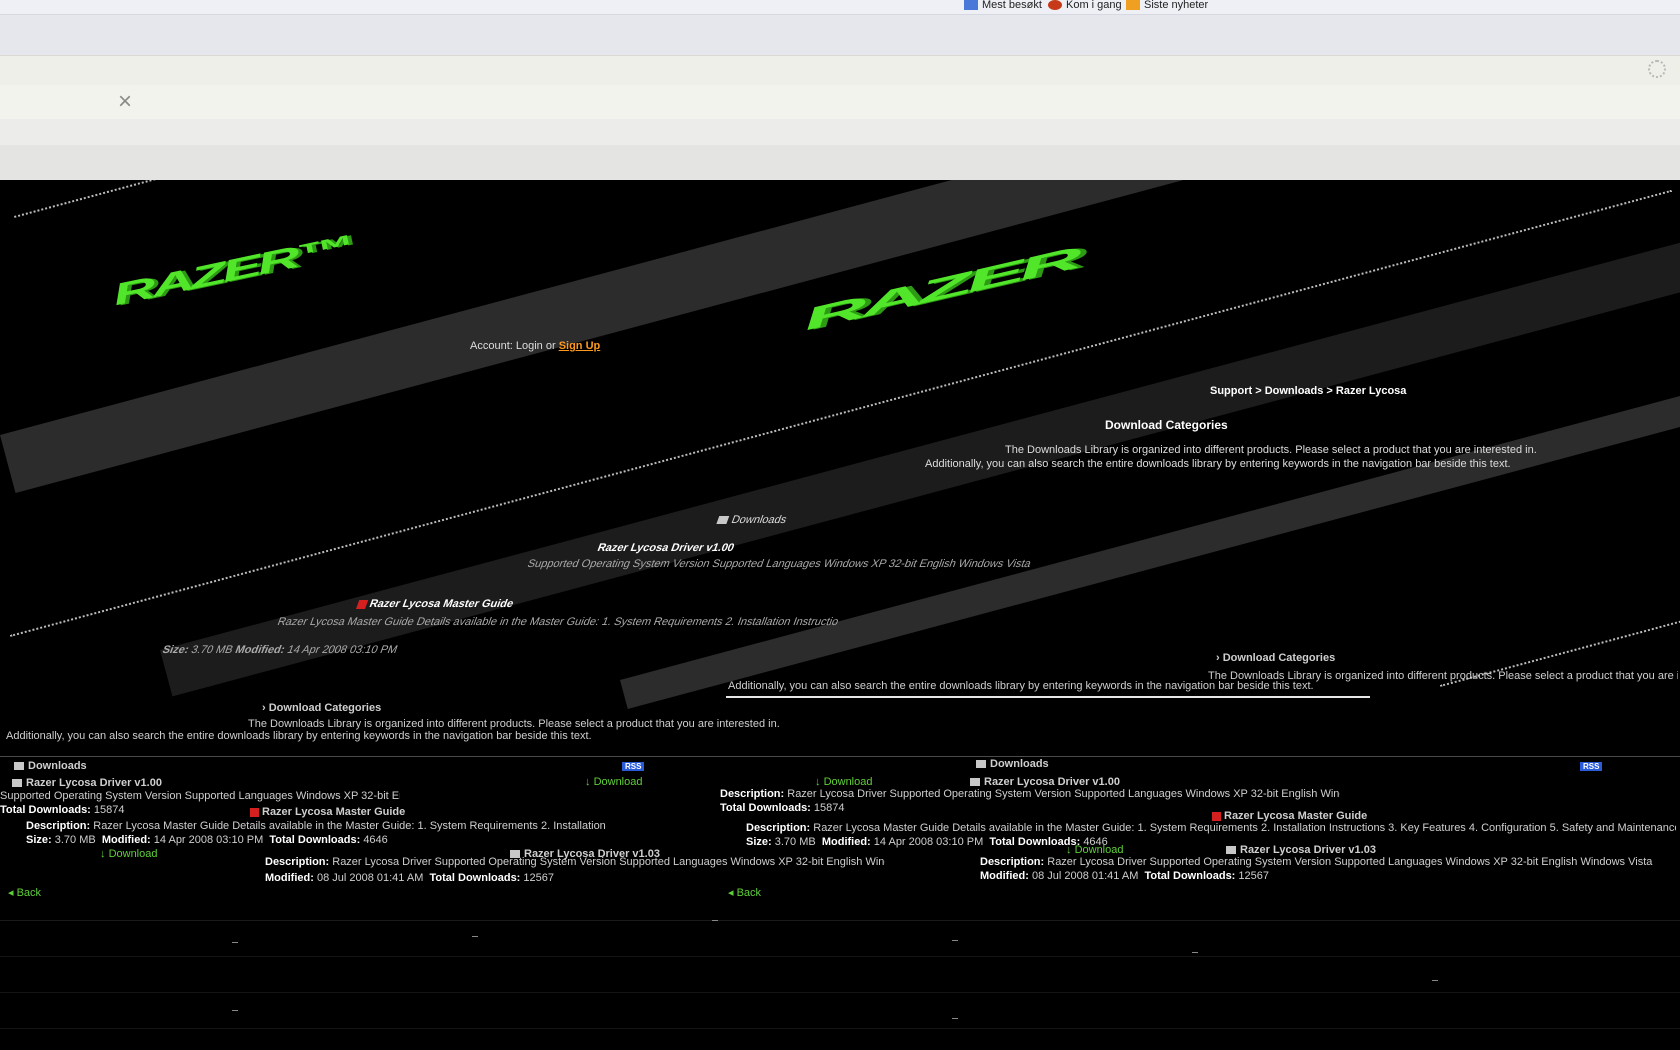 This screenshot has width=1680, height=1050. Describe the element at coordinates (87, 199) in the screenshot. I see `dotted-rail` at that location.